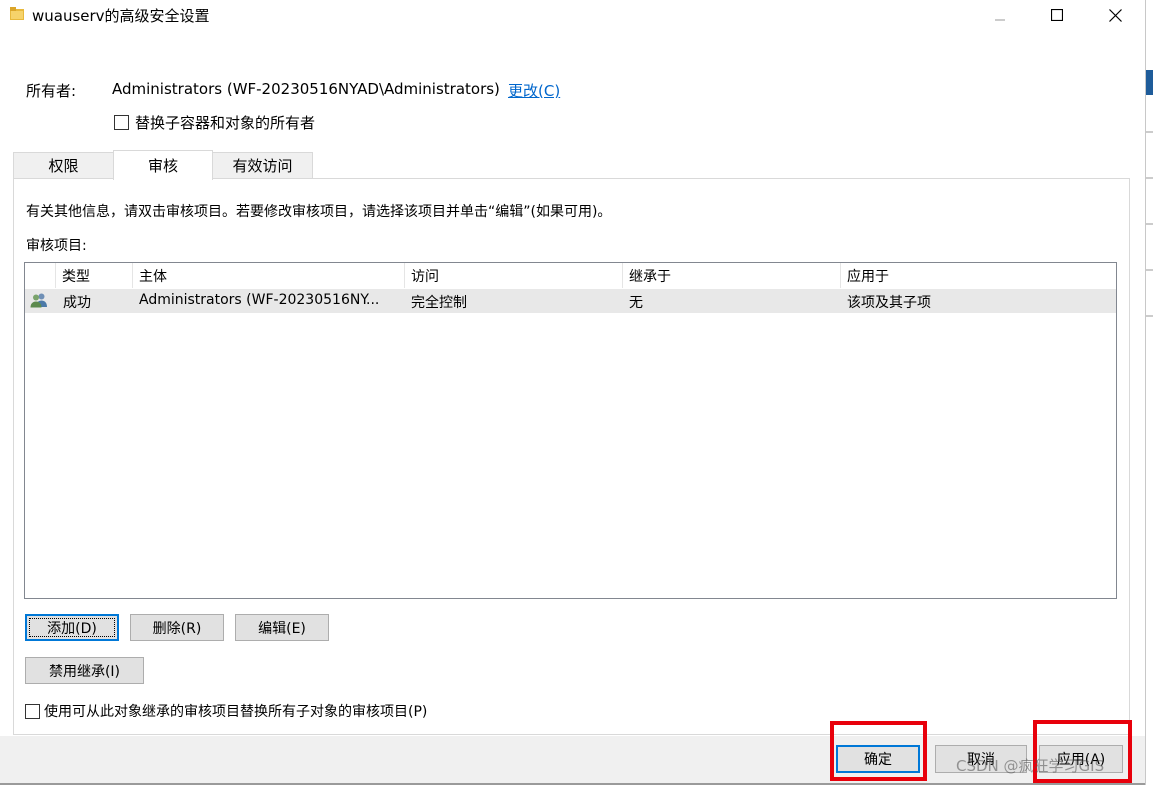 This screenshot has width=1153, height=785. What do you see at coordinates (121, 122) in the screenshot?
I see `replace-owner-checkbox` at bounding box center [121, 122].